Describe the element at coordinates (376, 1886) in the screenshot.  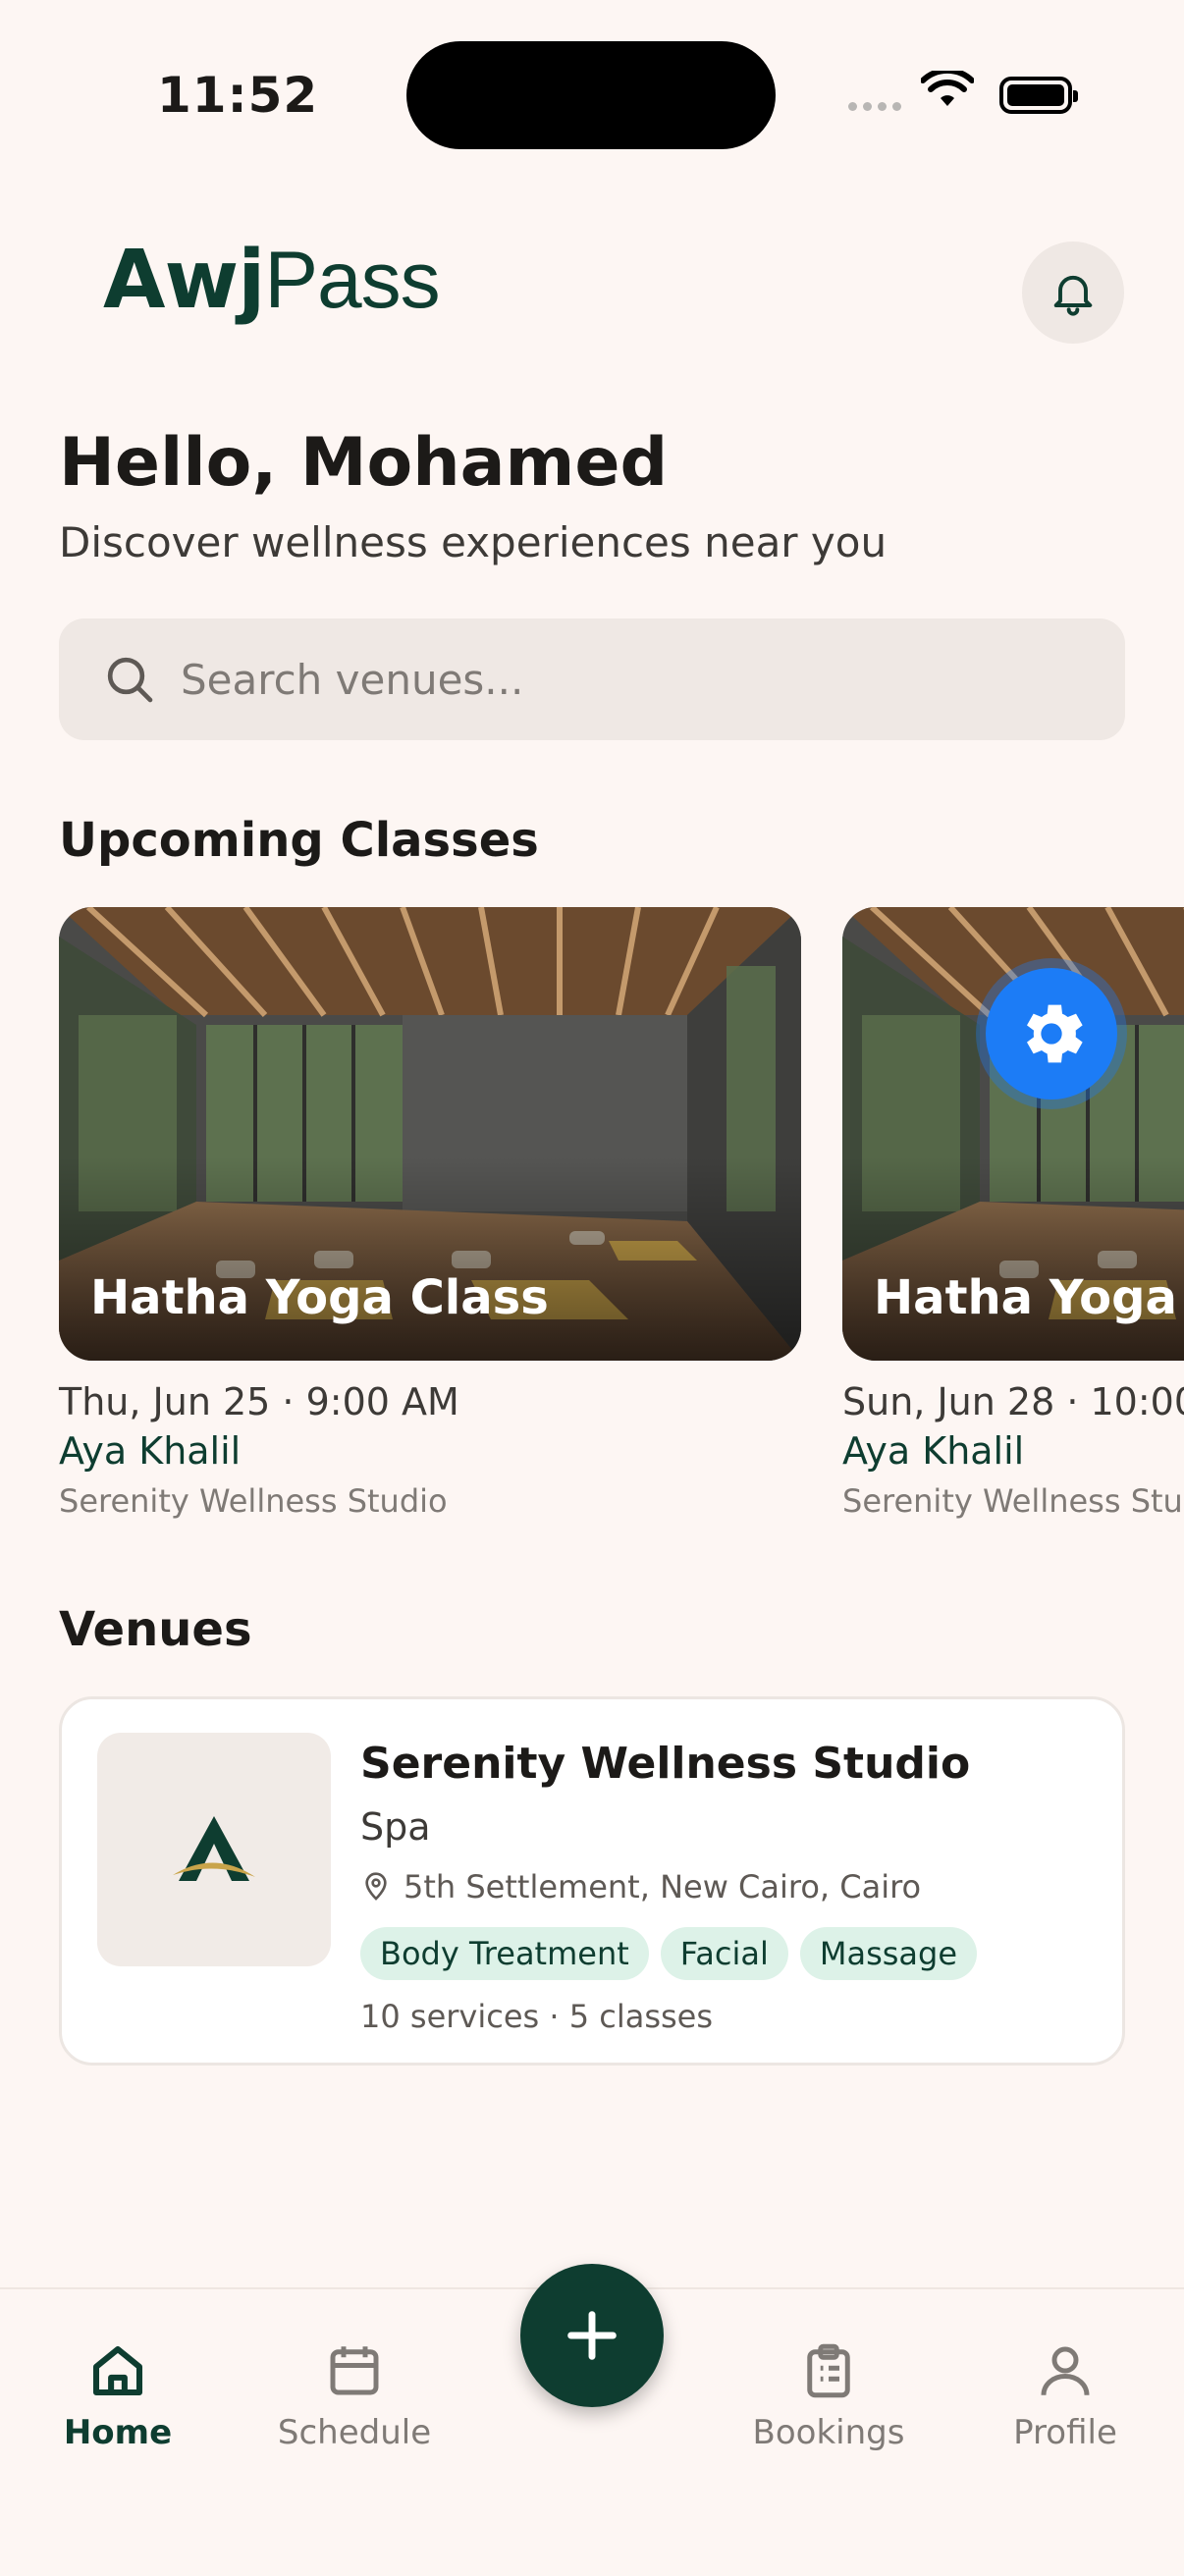
I see `location-pin-icon` at that location.